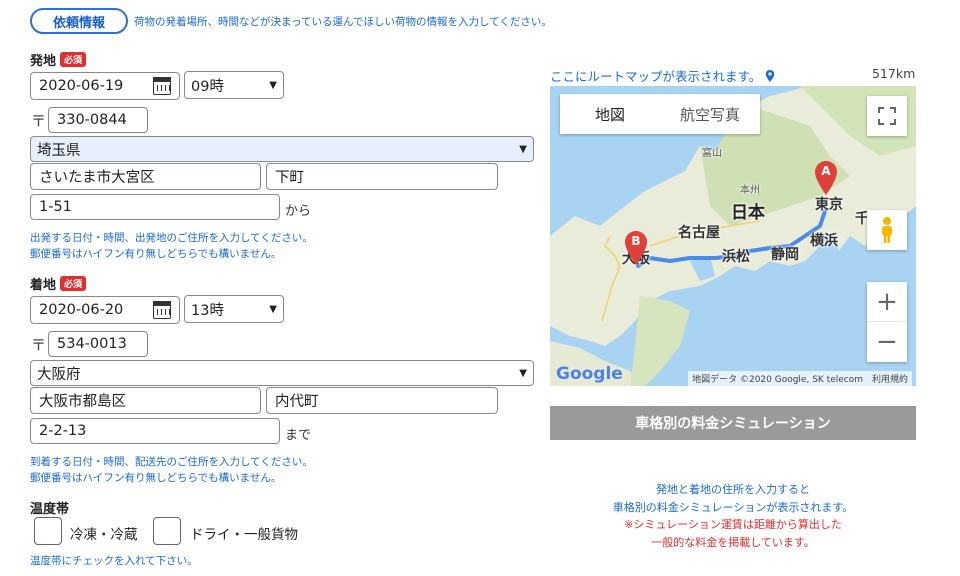 The image size is (960, 576). I want to click on fullscreen-icon, so click(887, 116).